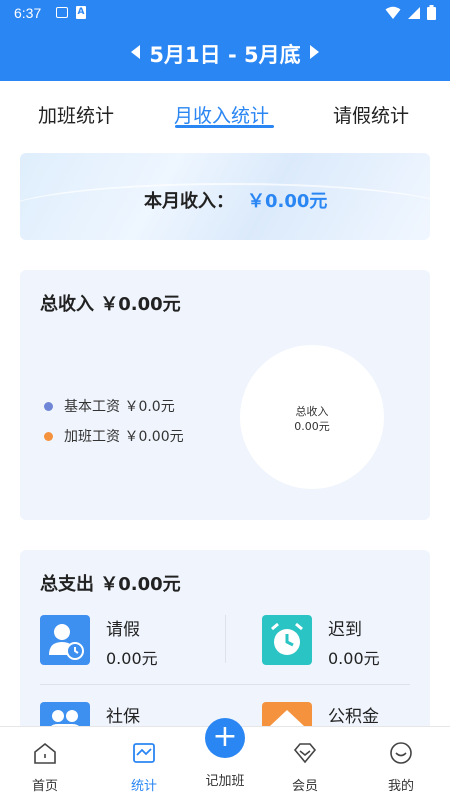 This screenshot has width=450, height=801. I want to click on alarm-clock-icon, so click(287, 640).